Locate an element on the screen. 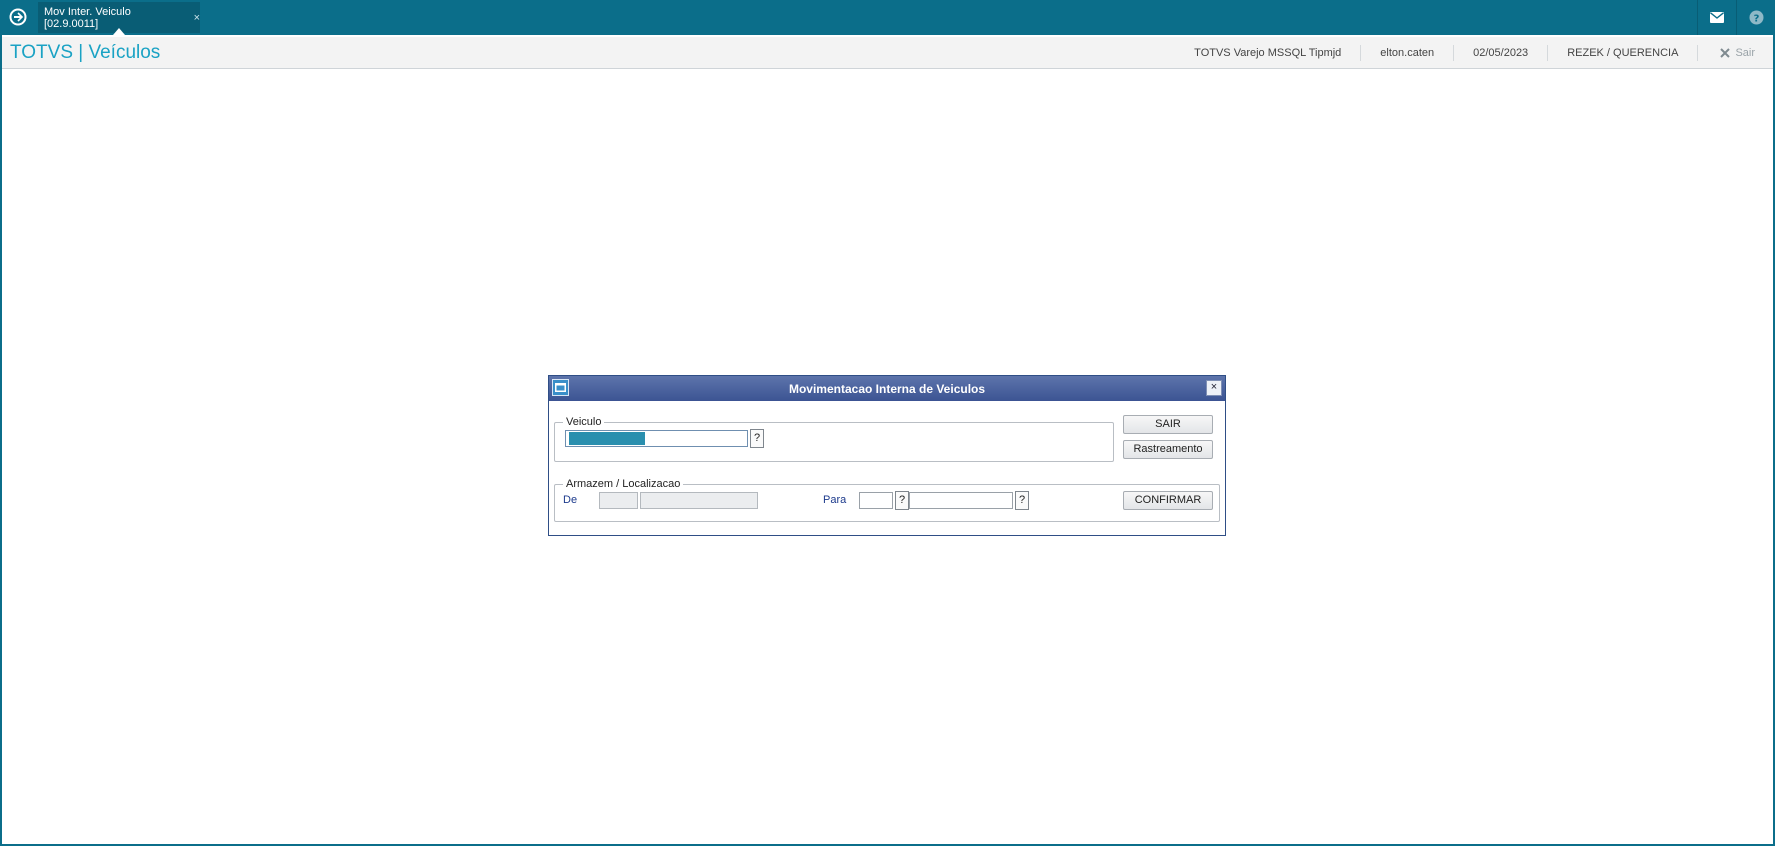 The width and height of the screenshot is (1775, 846). date-label: 02/05/2023 is located at coordinates (1500, 52).